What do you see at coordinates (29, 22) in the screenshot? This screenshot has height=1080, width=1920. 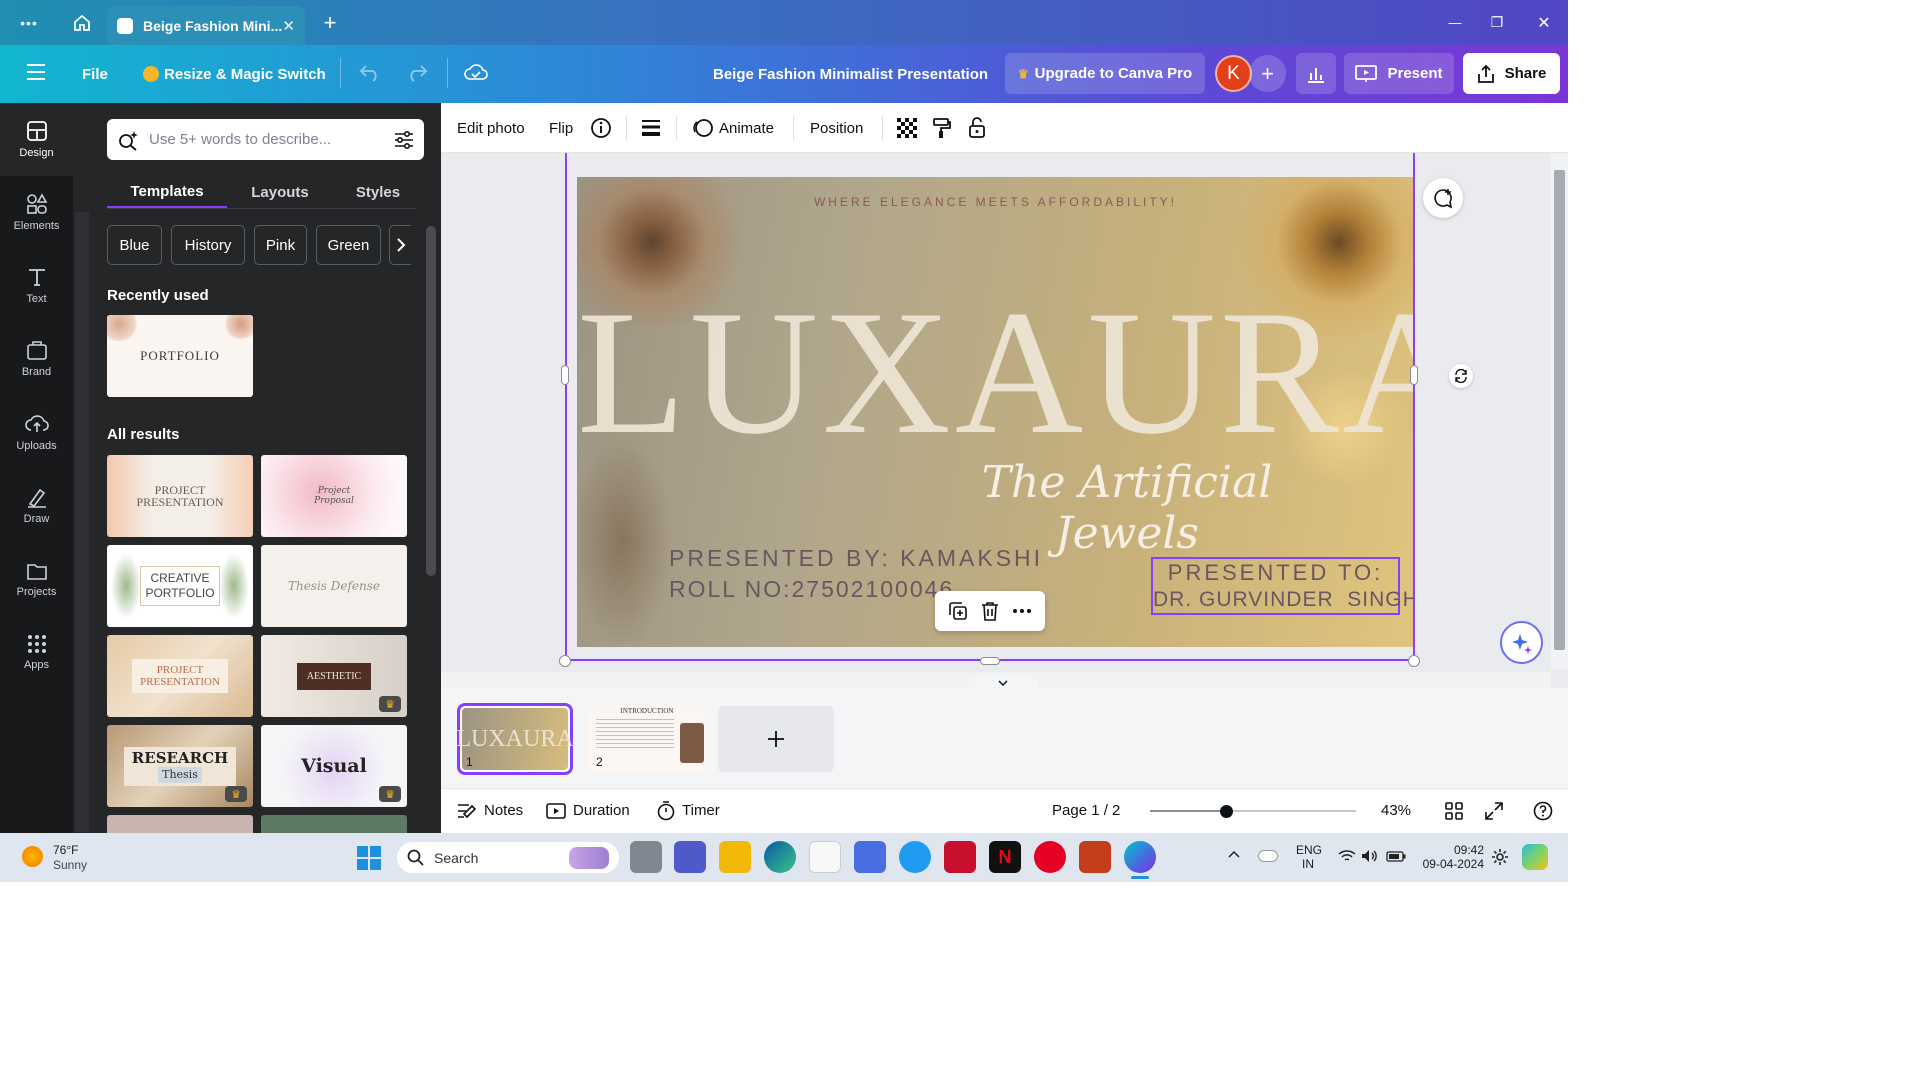 I see `browser-menu-button: •••` at bounding box center [29, 22].